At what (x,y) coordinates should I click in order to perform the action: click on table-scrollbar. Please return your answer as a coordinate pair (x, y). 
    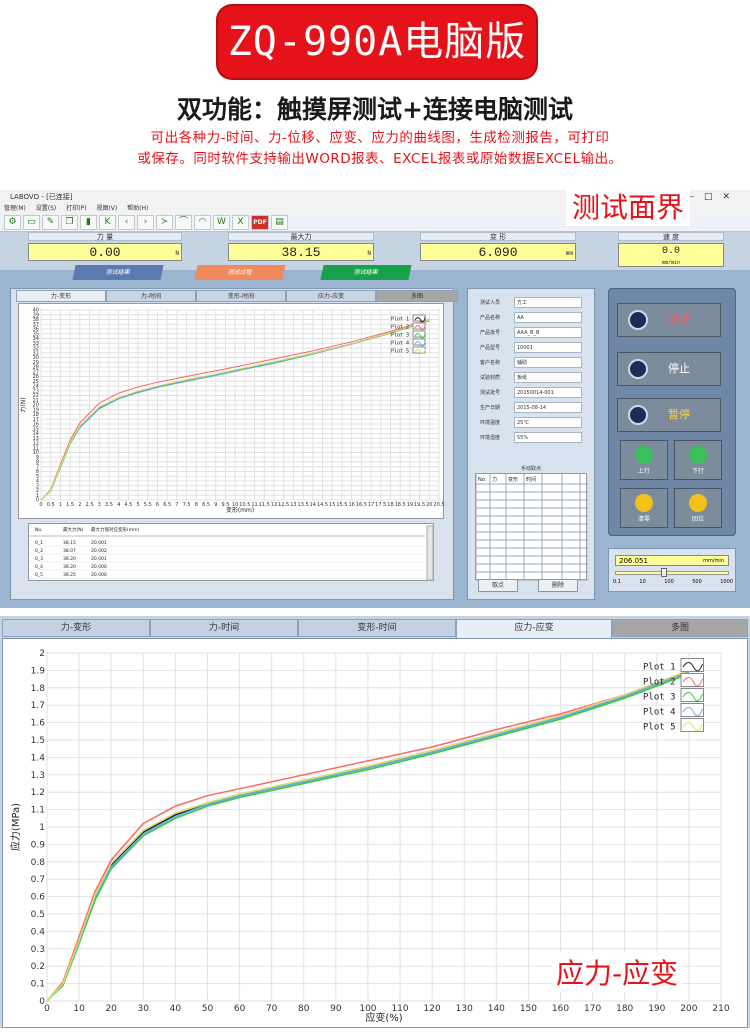
    Looking at the image, I should click on (430, 553).